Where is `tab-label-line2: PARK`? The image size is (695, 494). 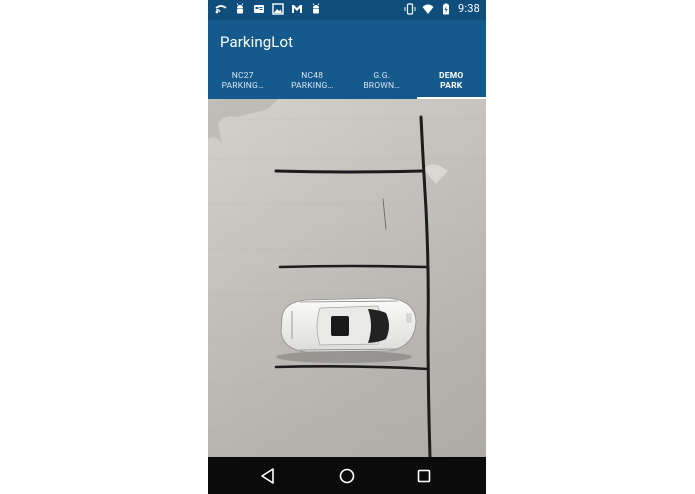
tab-label-line2: PARK is located at coordinates (451, 86).